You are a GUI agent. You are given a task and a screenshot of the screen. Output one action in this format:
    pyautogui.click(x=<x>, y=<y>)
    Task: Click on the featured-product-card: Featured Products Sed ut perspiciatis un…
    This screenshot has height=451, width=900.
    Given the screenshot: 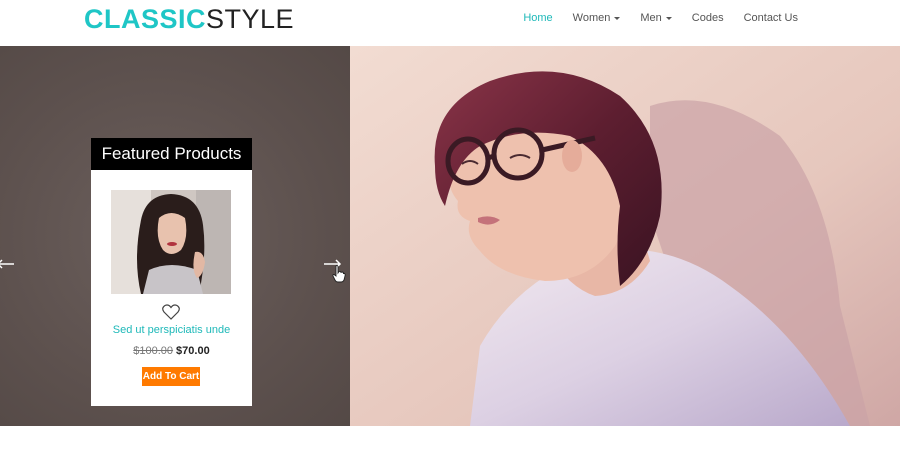 What is the action you would take?
    pyautogui.click(x=171, y=272)
    